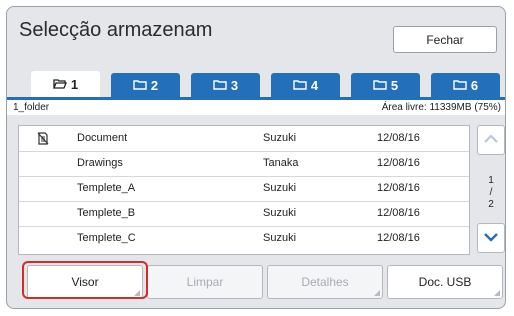 The height and width of the screenshot is (316, 514). What do you see at coordinates (244, 238) in the screenshot?
I see `list-item: Templete_C Suzuki 12/08/16` at bounding box center [244, 238].